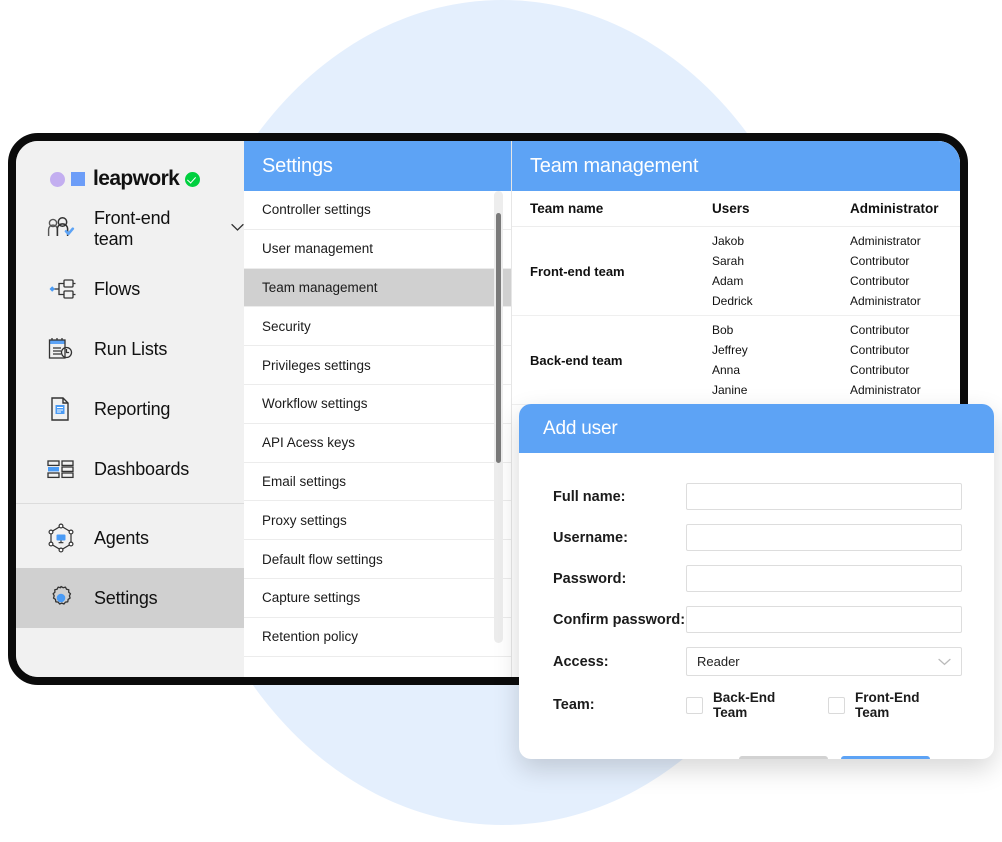  I want to click on settings-item-default-flow-settings: Default flow settings, so click(377, 559).